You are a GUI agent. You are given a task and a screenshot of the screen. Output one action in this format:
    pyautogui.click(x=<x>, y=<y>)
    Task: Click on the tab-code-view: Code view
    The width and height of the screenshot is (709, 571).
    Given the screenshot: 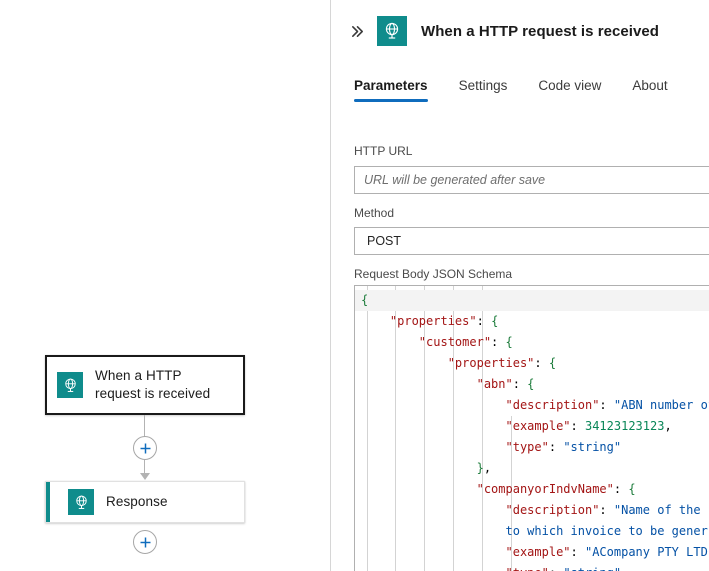 What is the action you would take?
    pyautogui.click(x=569, y=90)
    